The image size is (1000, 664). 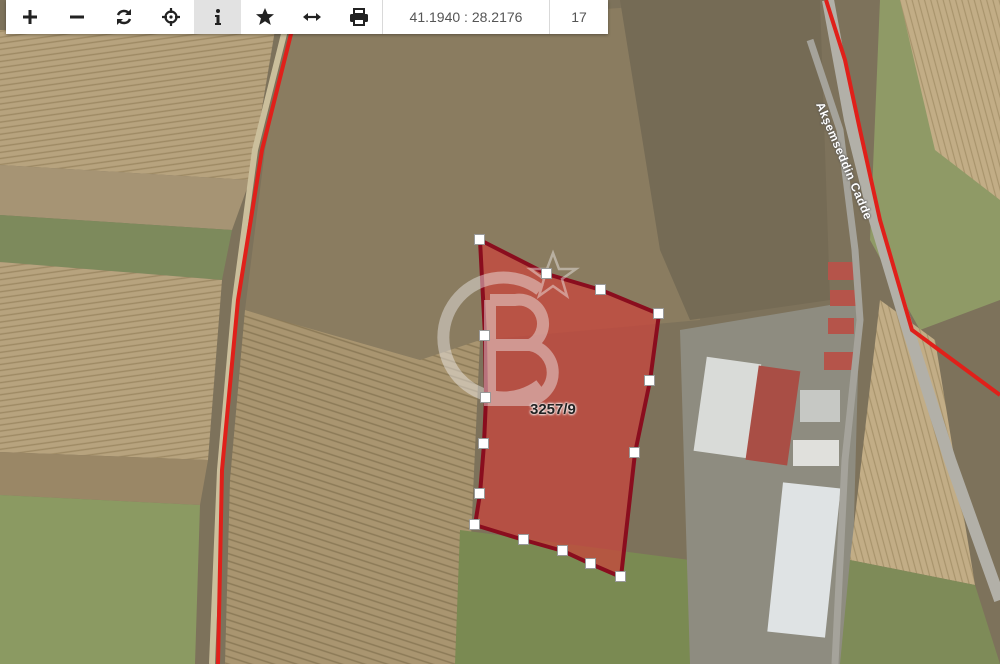 I want to click on printer-icon, so click(x=358, y=17).